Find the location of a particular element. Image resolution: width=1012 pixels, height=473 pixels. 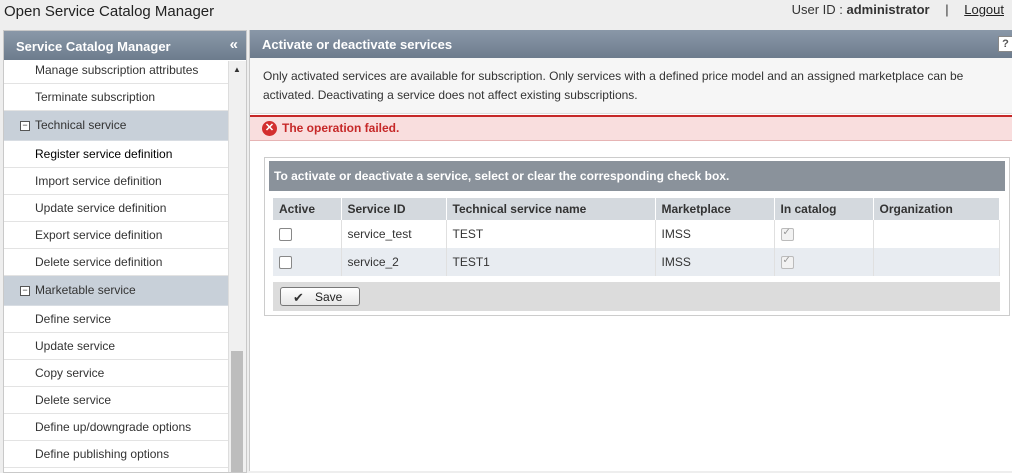

user-info: User ID : administrator | Logout is located at coordinates (898, 9).